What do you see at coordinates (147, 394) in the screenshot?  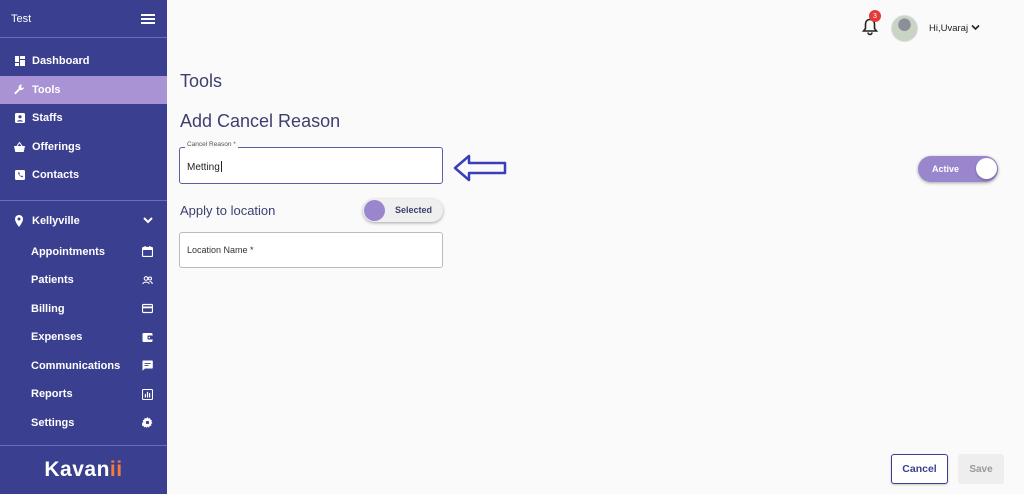 I see `bar-chart-icon` at bounding box center [147, 394].